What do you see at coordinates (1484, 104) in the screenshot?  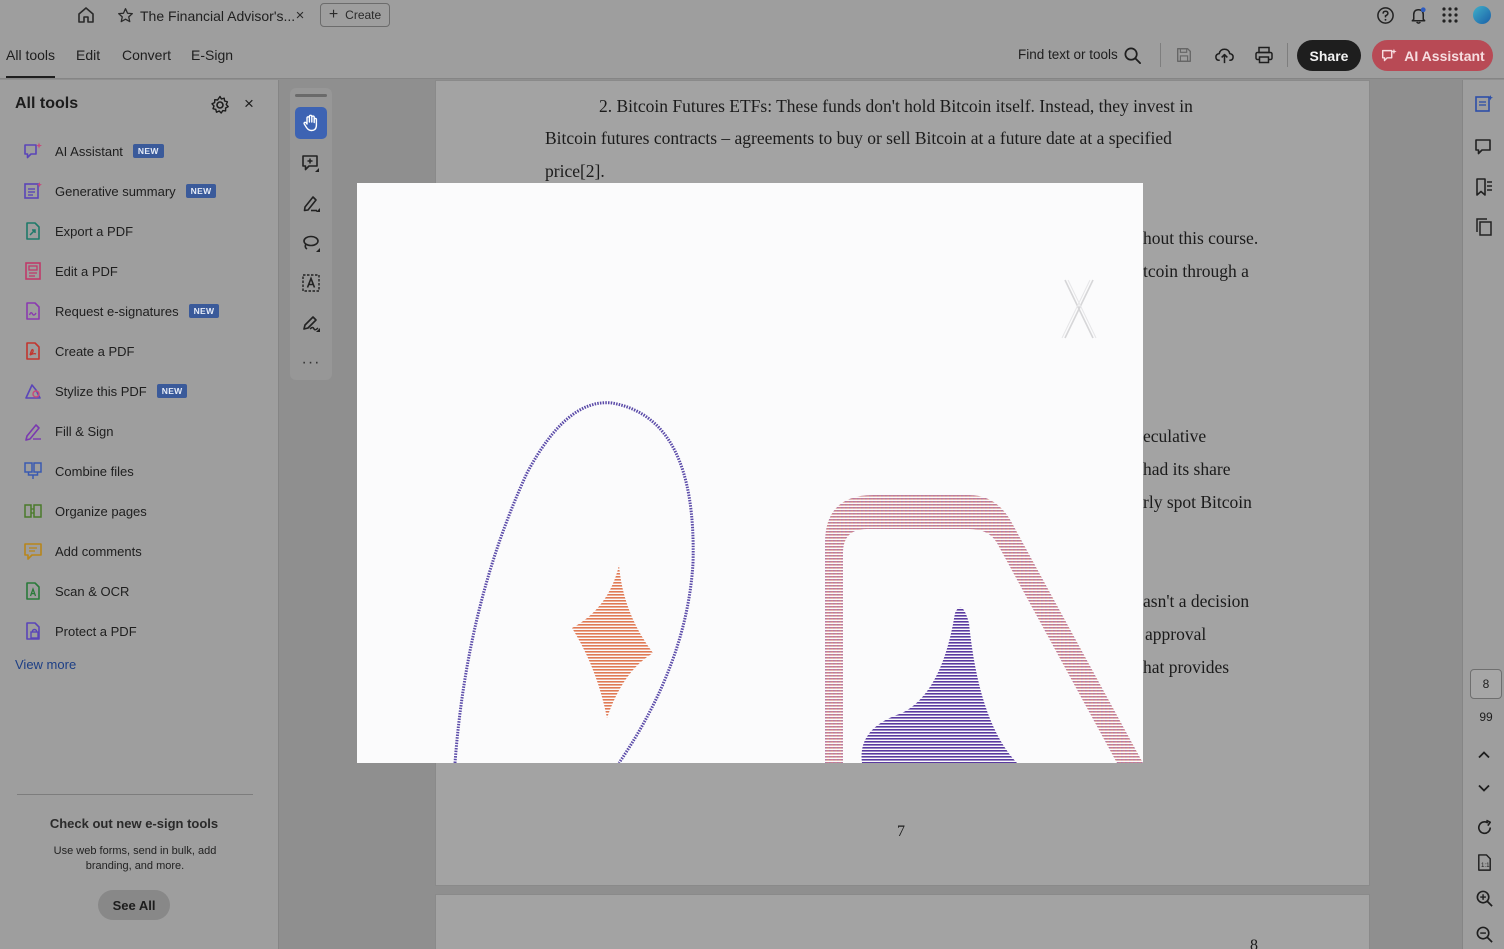 I see `ai-summary-icon` at bounding box center [1484, 104].